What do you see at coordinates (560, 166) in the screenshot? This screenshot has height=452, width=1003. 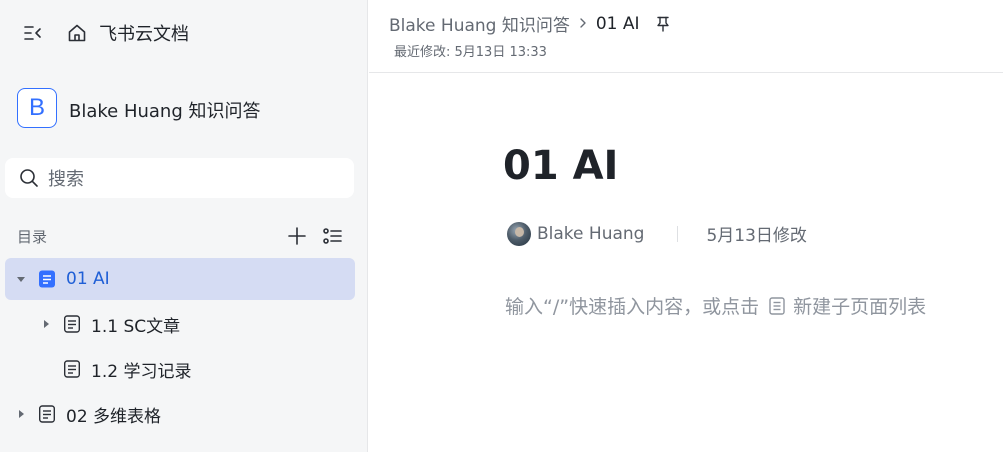 I see `document-title: 01 AI` at bounding box center [560, 166].